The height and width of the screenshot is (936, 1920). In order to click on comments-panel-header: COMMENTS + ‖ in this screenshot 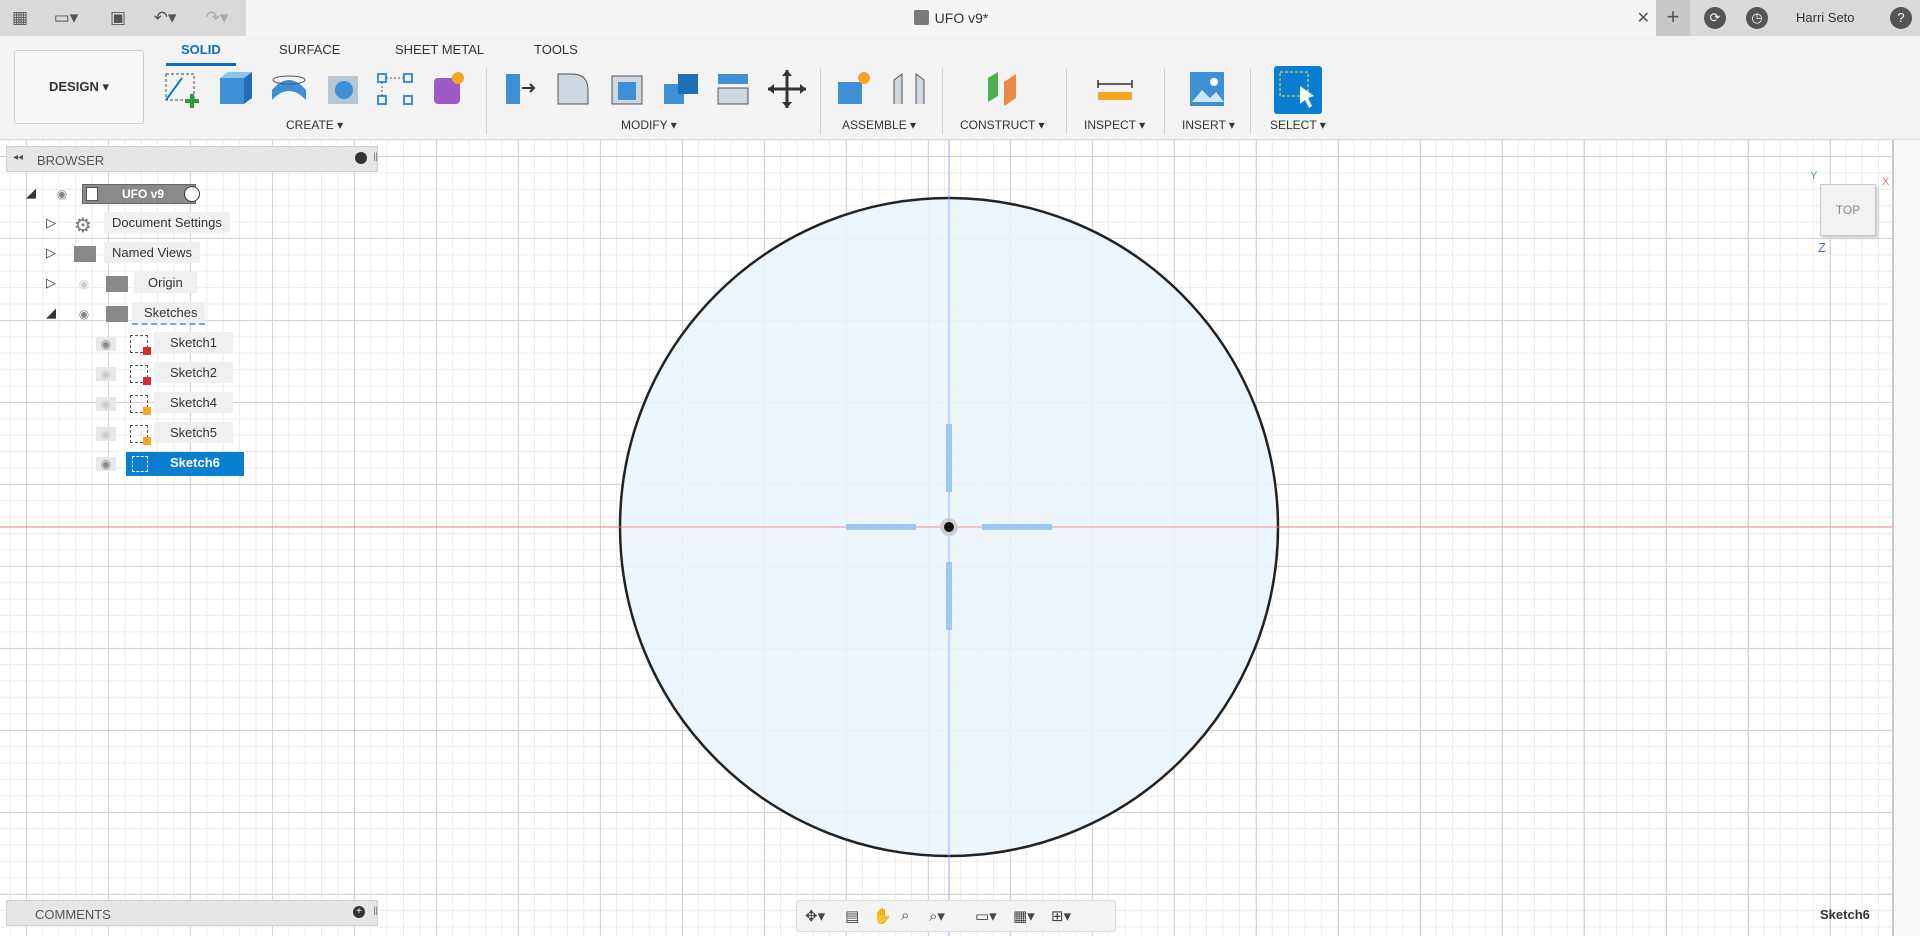, I will do `click(192, 913)`.